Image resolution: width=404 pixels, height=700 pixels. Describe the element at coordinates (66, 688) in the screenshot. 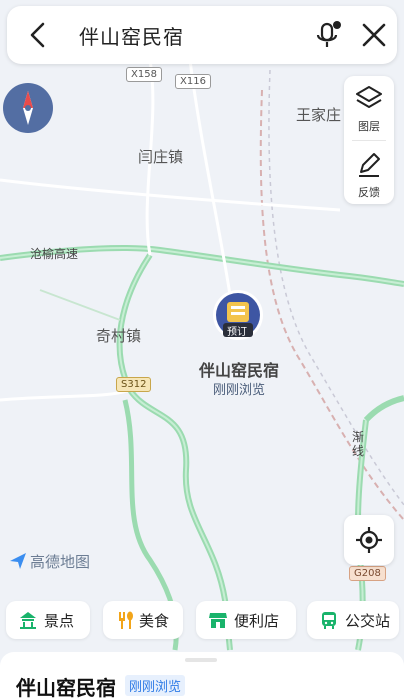

I see `place-title: 伴山窑民宿` at that location.